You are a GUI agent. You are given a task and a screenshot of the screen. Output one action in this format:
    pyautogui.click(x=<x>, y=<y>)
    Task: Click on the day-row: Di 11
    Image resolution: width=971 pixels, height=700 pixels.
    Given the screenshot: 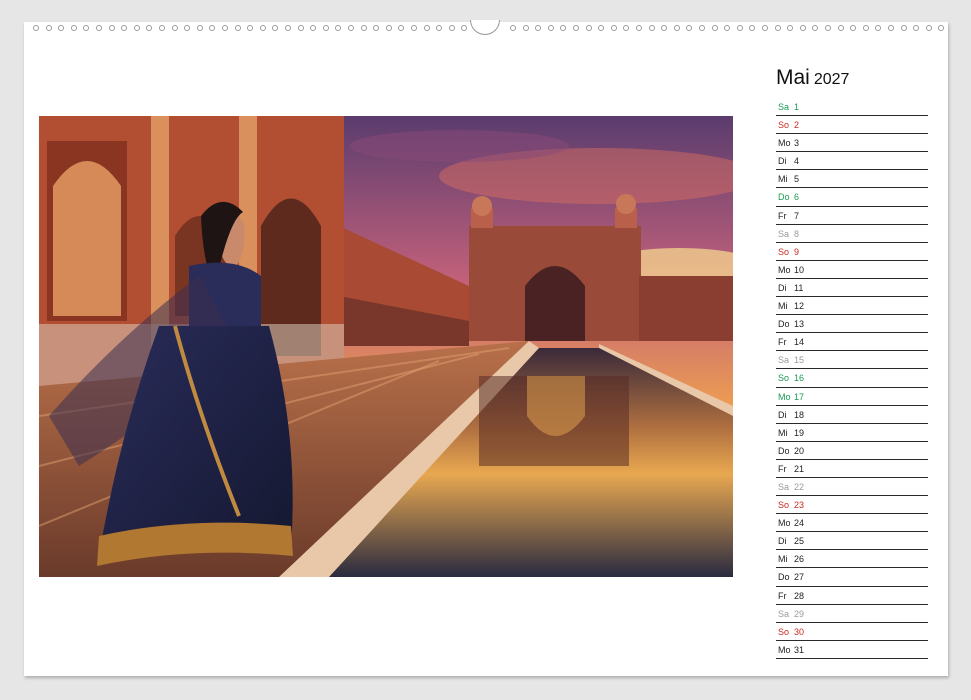 What is the action you would take?
    pyautogui.click(x=852, y=288)
    